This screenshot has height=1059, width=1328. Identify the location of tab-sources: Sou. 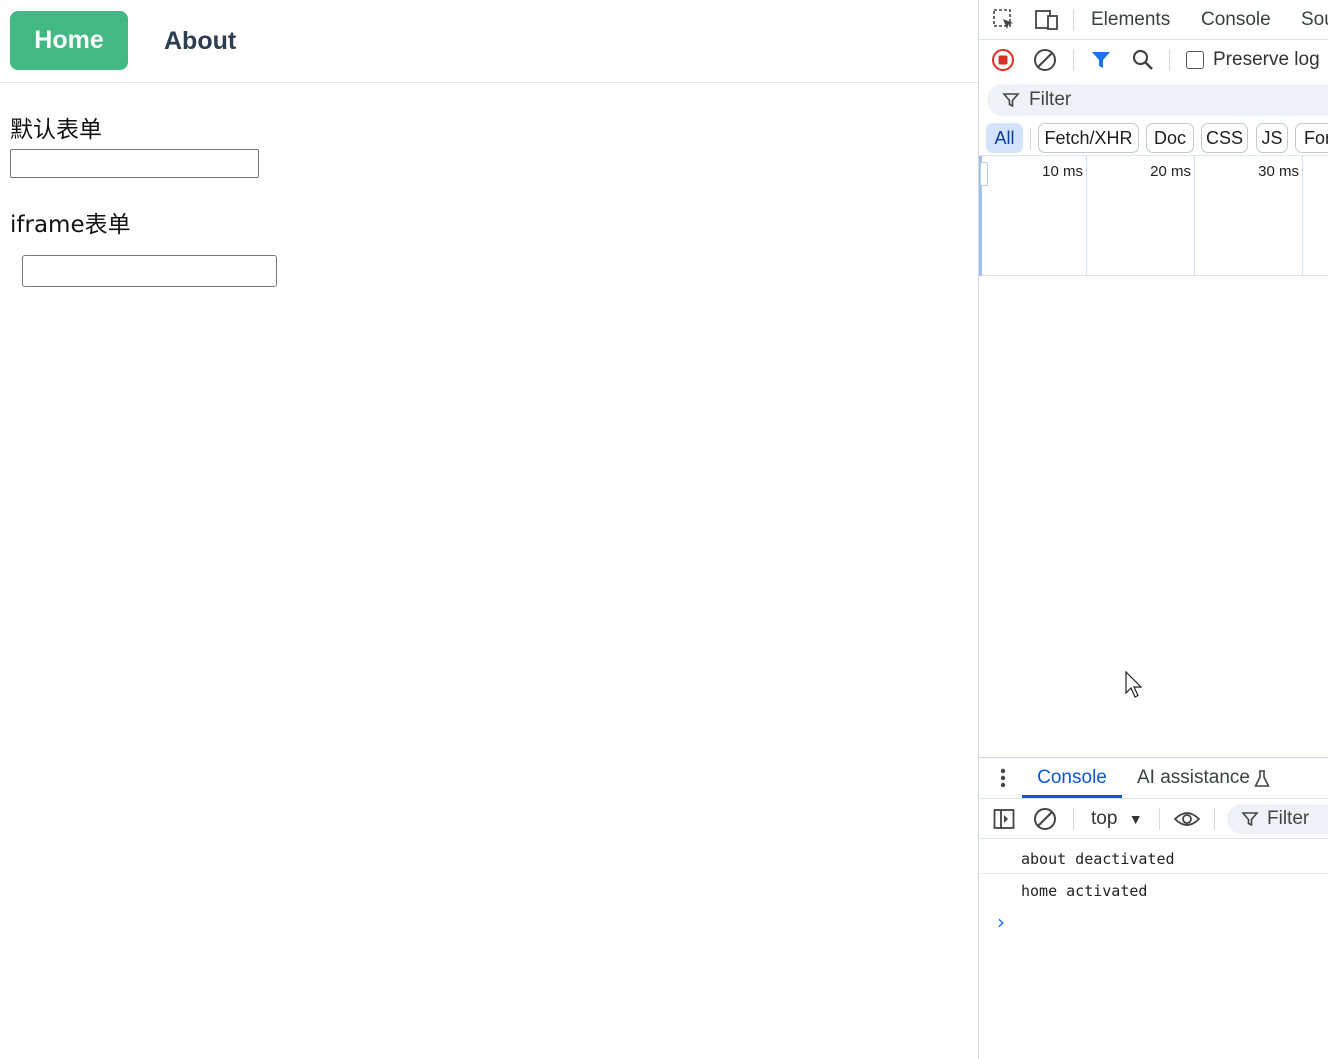
(1314, 20).